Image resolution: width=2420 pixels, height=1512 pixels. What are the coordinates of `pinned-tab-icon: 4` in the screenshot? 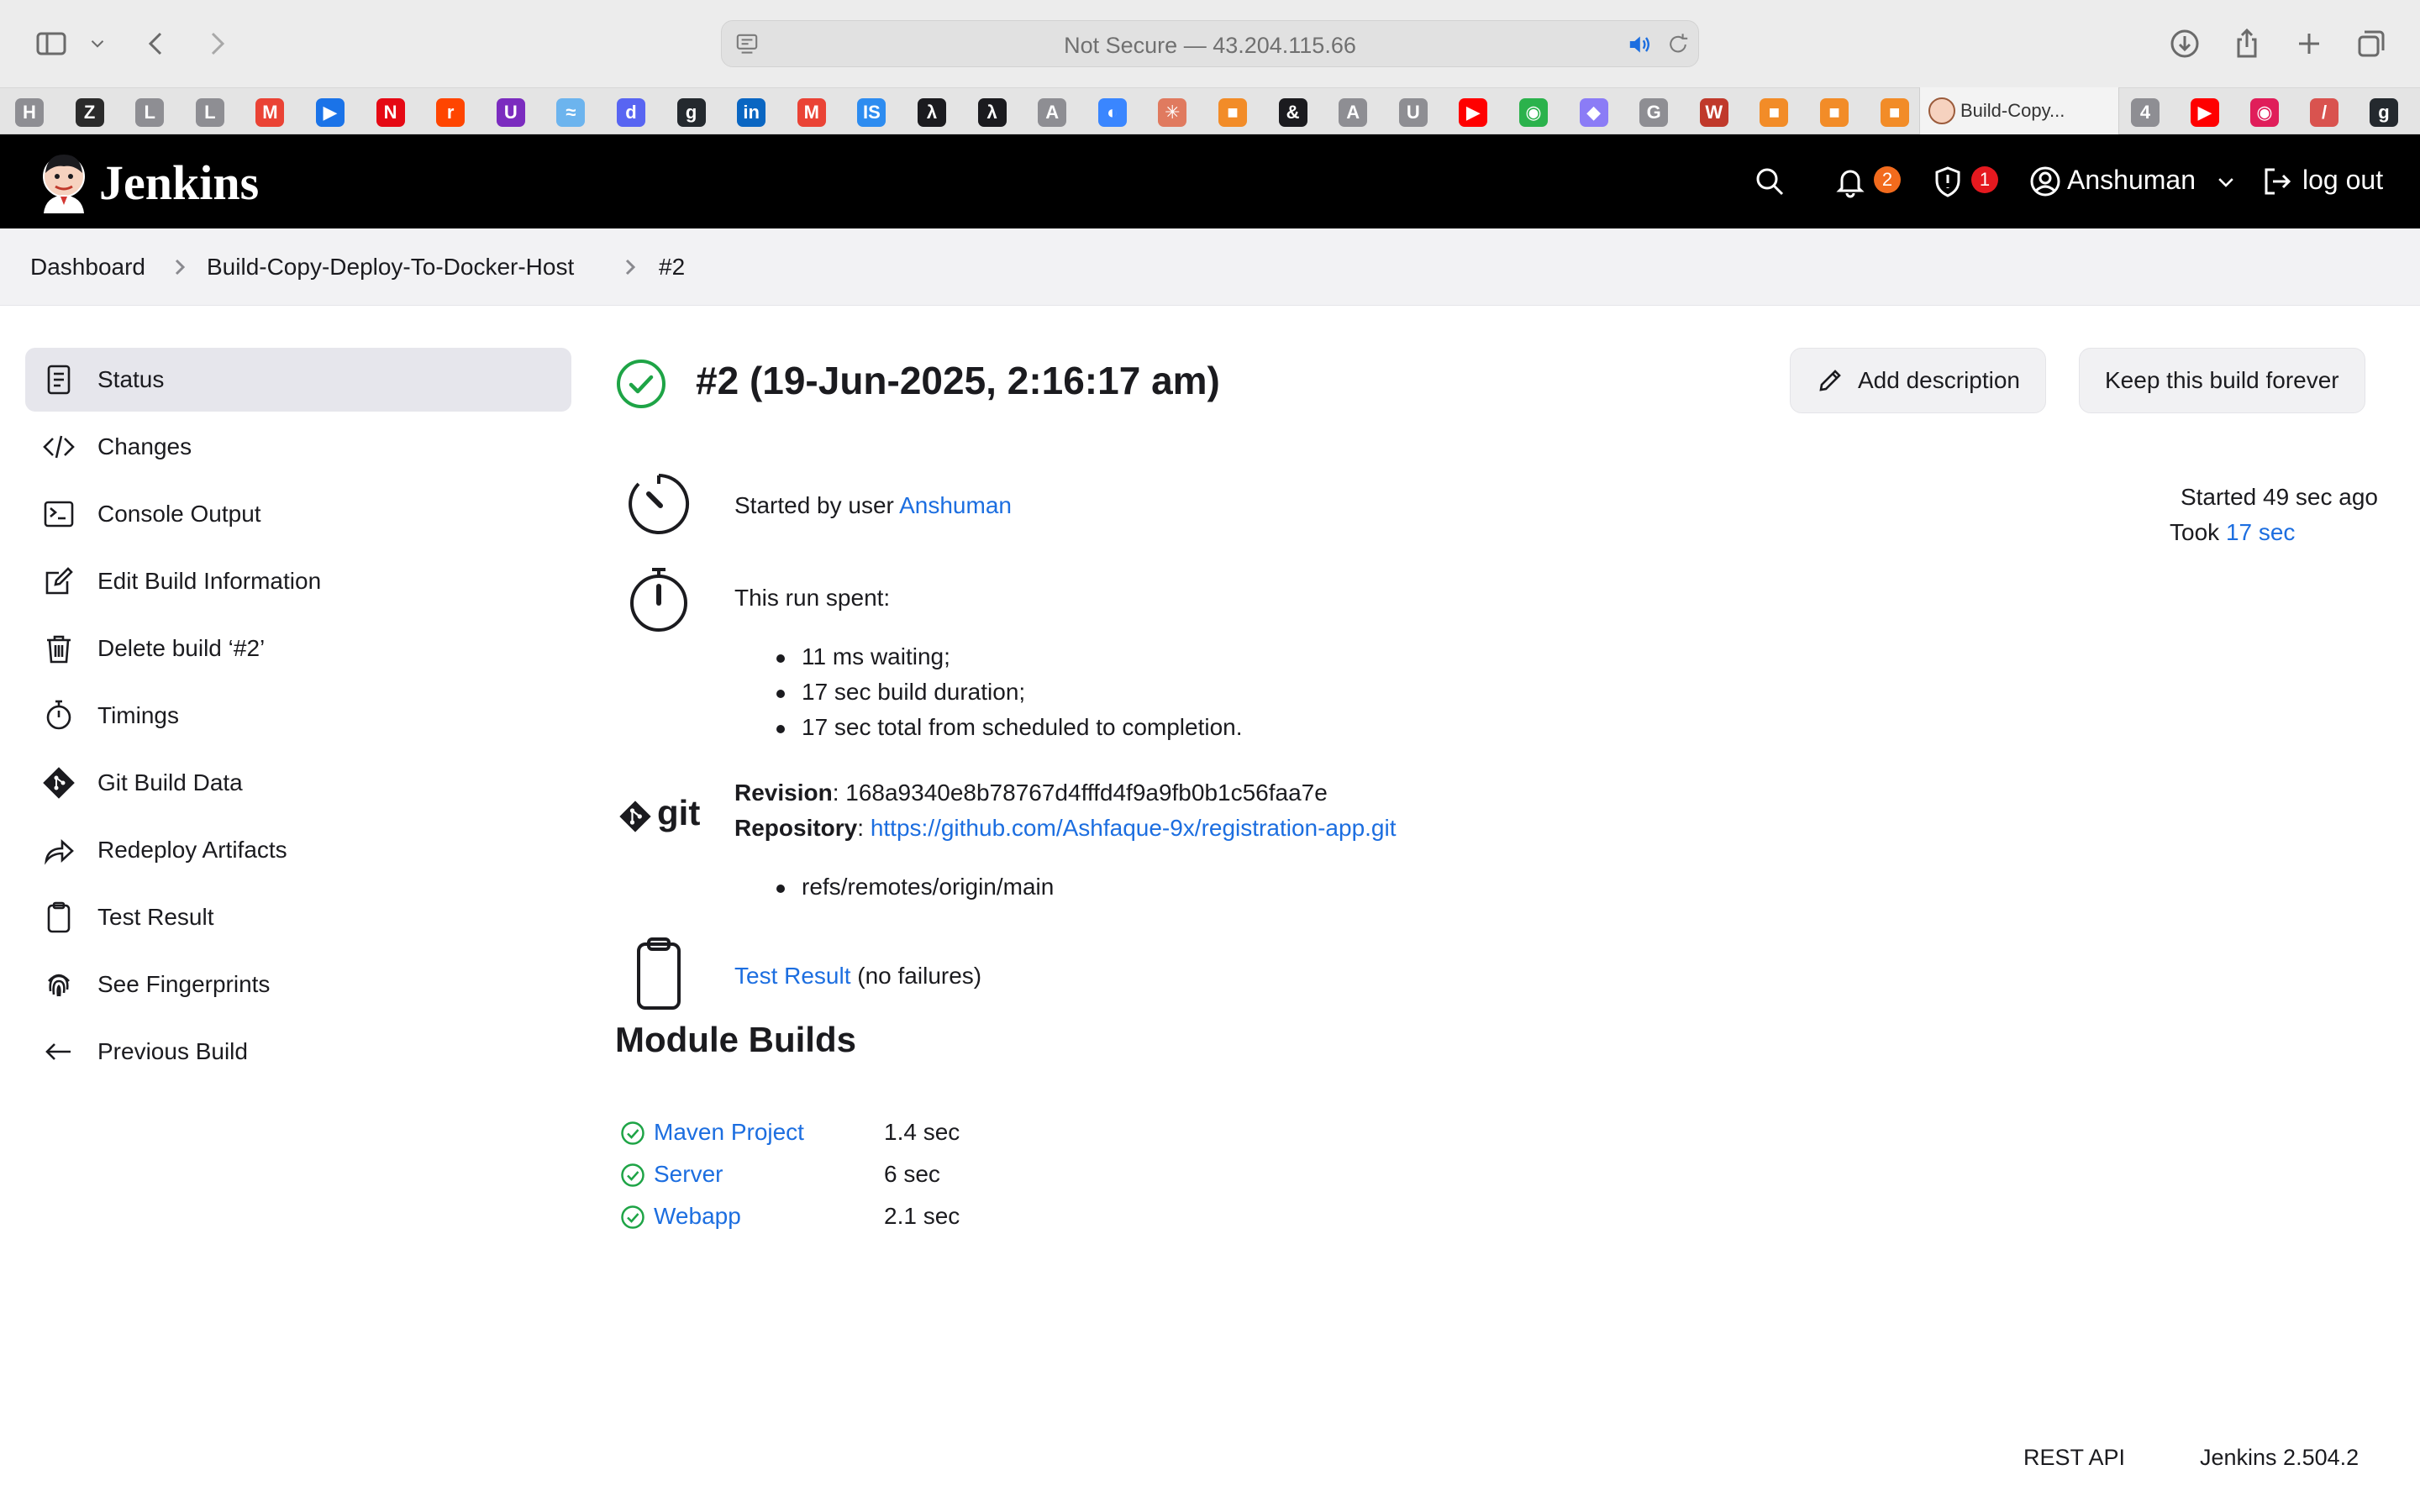 It's located at (2146, 112).